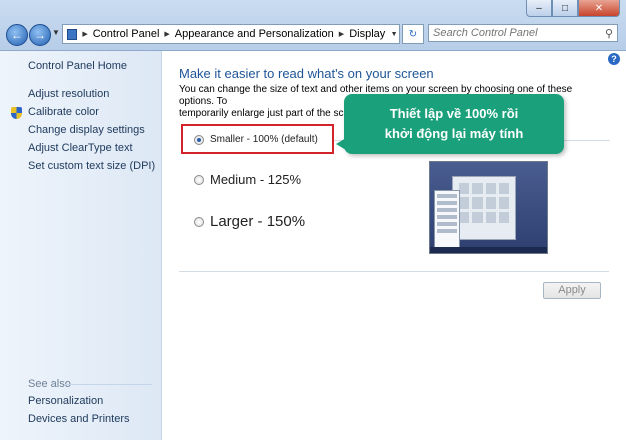 Image resolution: width=626 pixels, height=440 pixels. I want to click on forward-button: →, so click(40, 35).